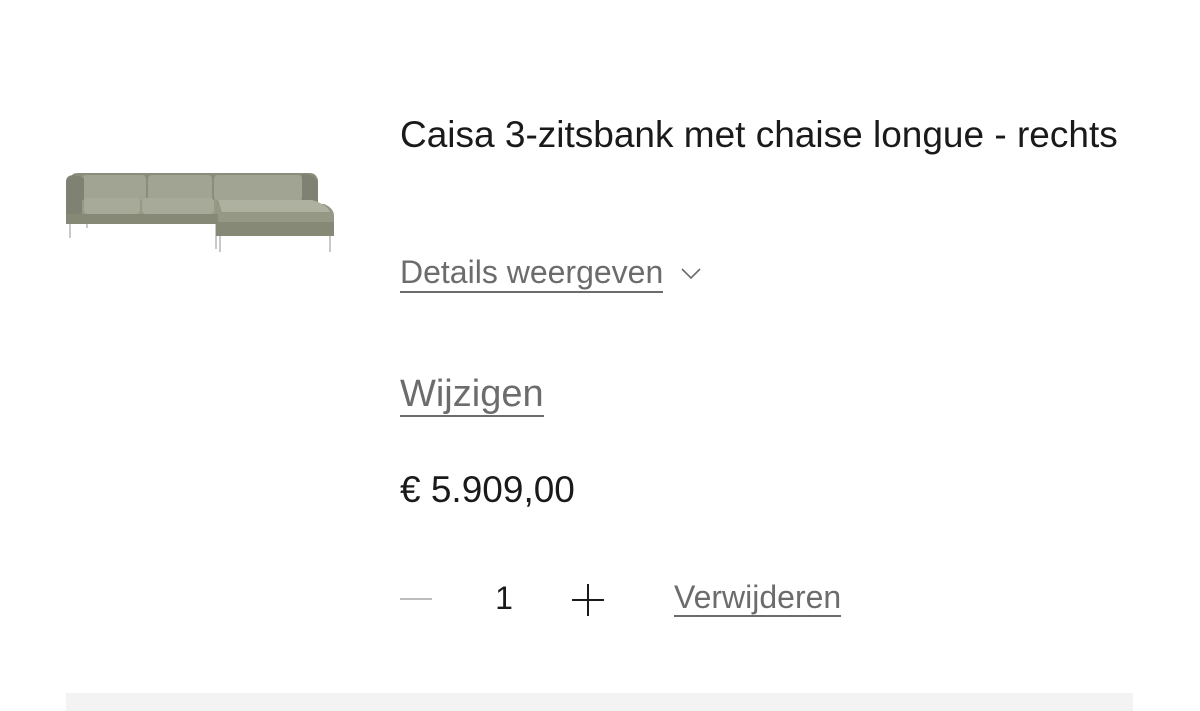 The image size is (1200, 711). What do you see at coordinates (504, 598) in the screenshot?
I see `quantity-value: 1` at bounding box center [504, 598].